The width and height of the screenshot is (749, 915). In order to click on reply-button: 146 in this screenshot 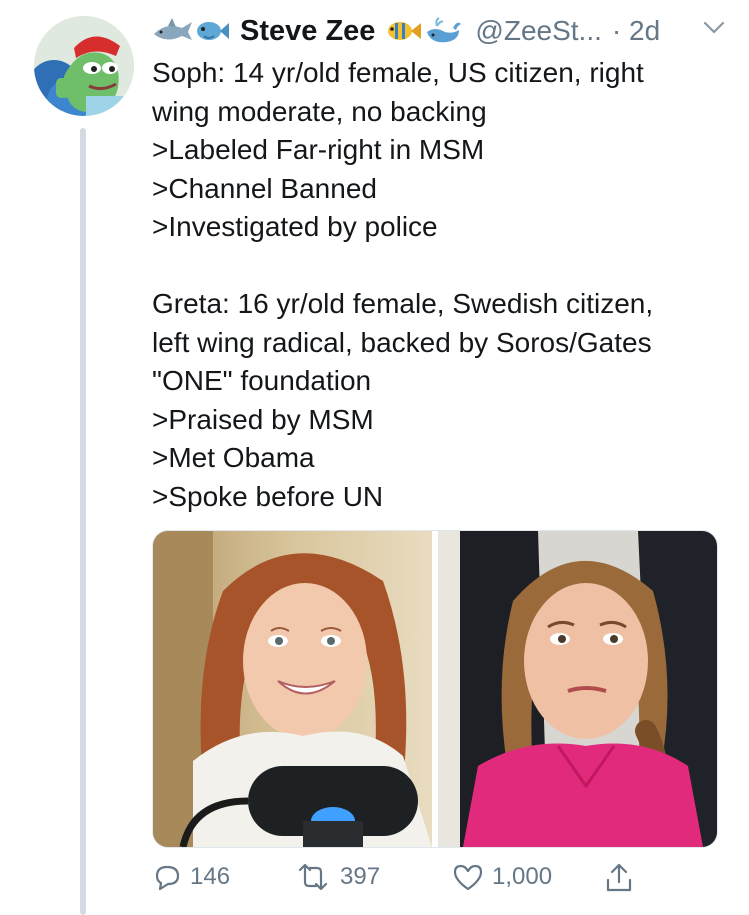, I will do `click(191, 877)`.